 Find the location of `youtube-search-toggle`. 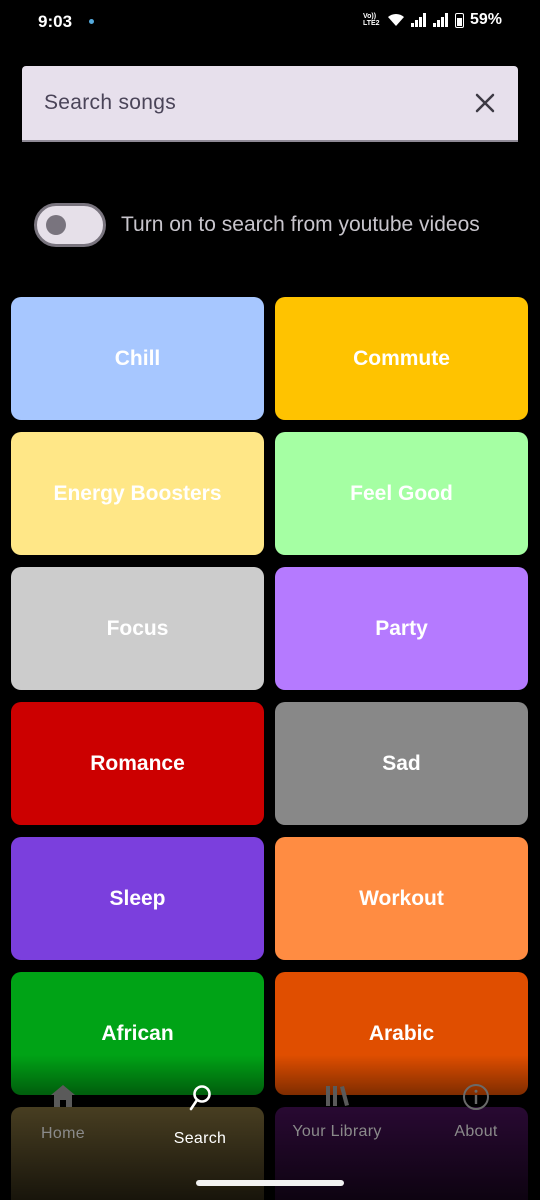

youtube-search-toggle is located at coordinates (70, 225).